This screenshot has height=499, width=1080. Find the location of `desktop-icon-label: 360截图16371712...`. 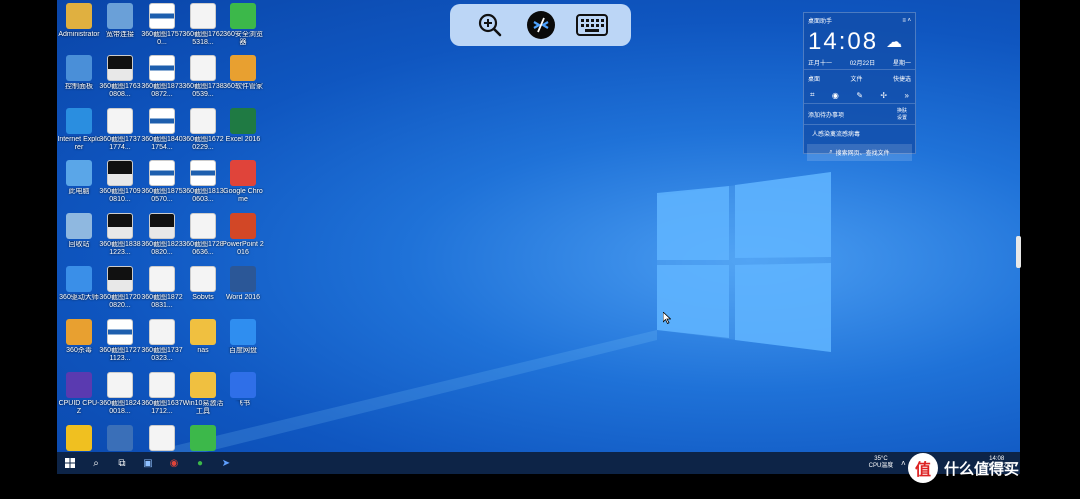

desktop-icon-label: 360截图16371712... is located at coordinates (162, 407).